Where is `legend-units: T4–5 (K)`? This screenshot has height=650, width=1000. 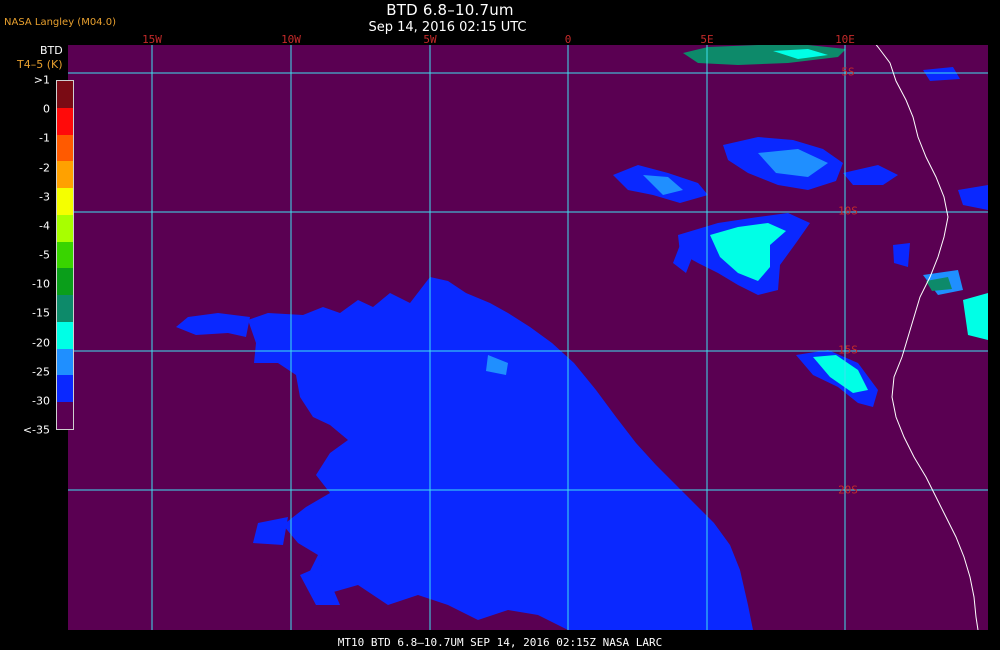 legend-units: T4–5 (K) is located at coordinates (40, 64).